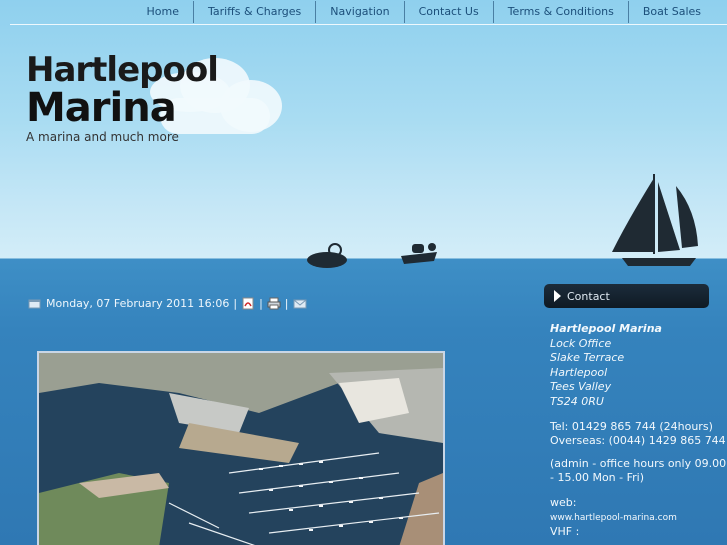 The image size is (727, 545). Describe the element at coordinates (581, 387) in the screenshot. I see `address-line: Tees Valley` at that location.